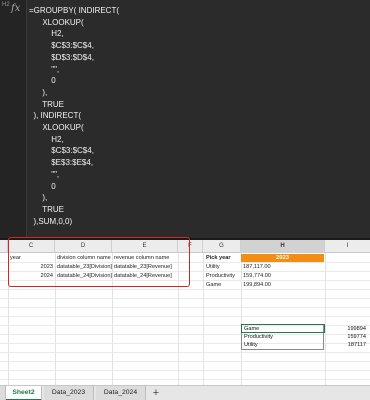  Describe the element at coordinates (283, 328) in the screenshot. I see `active-cell-selection` at that location.